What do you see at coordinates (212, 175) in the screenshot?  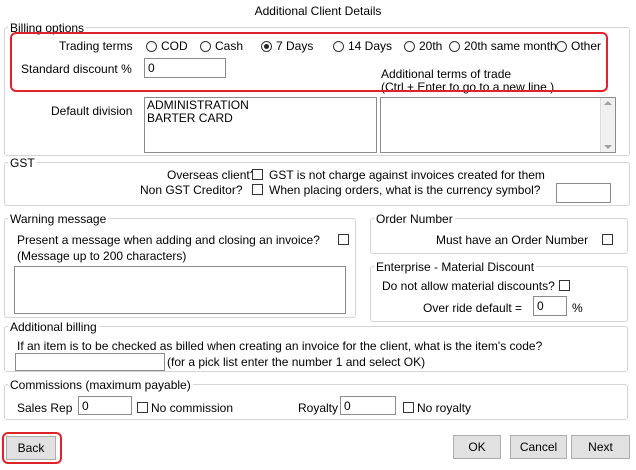 I see `overseas-client-label: Overseas client?` at bounding box center [212, 175].